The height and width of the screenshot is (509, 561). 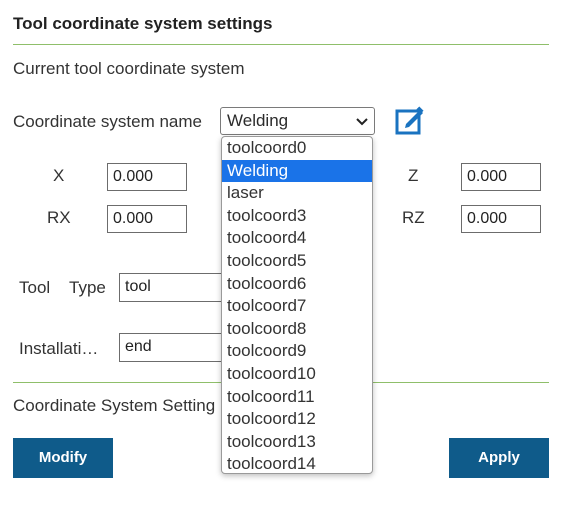 I want to click on dropdown-option: toolcoord9, so click(x=297, y=351).